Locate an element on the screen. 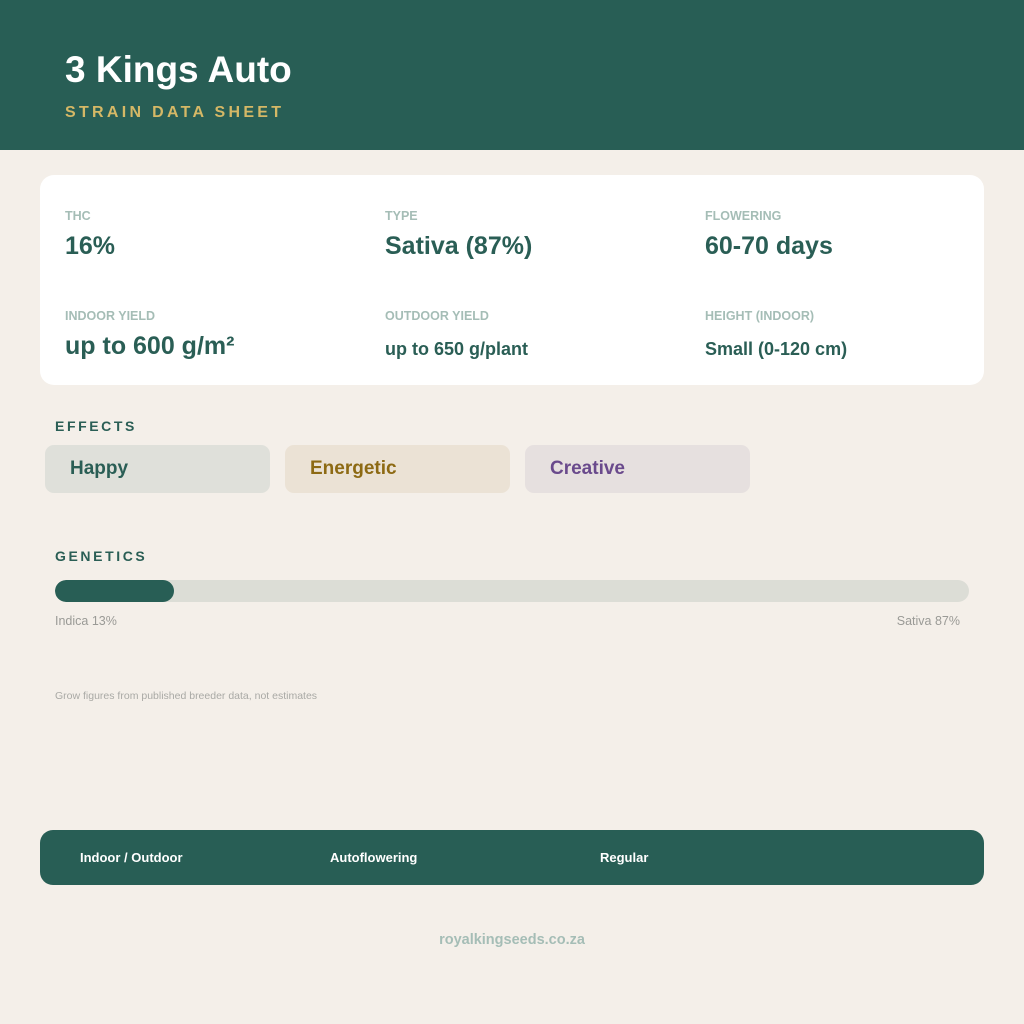  tag-autoflowering: Autoflowering is located at coordinates (374, 857).